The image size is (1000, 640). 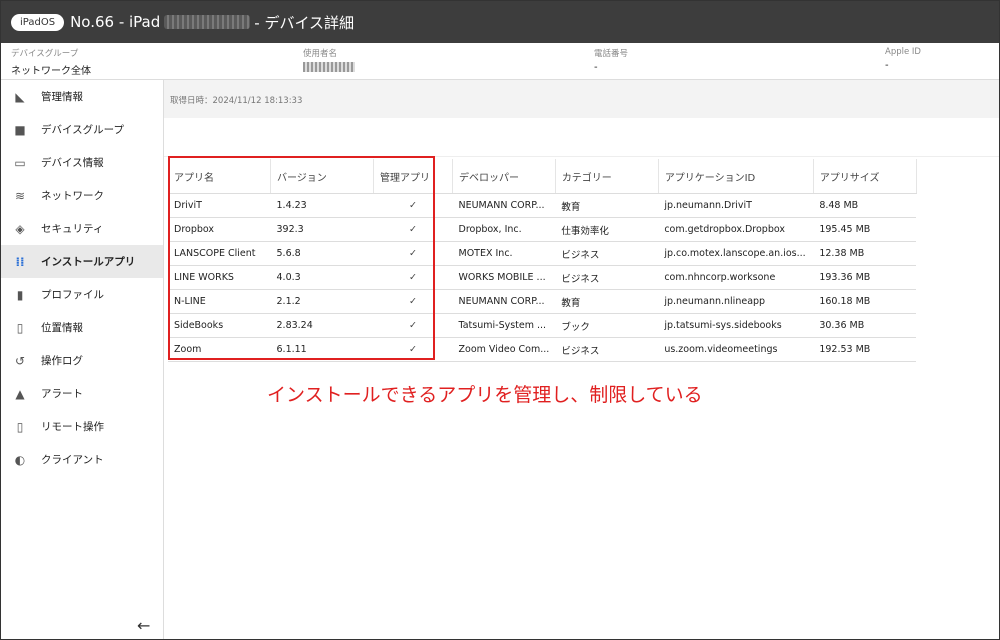 What do you see at coordinates (219, 349) in the screenshot?
I see `cell-app-name: Zoom` at bounding box center [219, 349].